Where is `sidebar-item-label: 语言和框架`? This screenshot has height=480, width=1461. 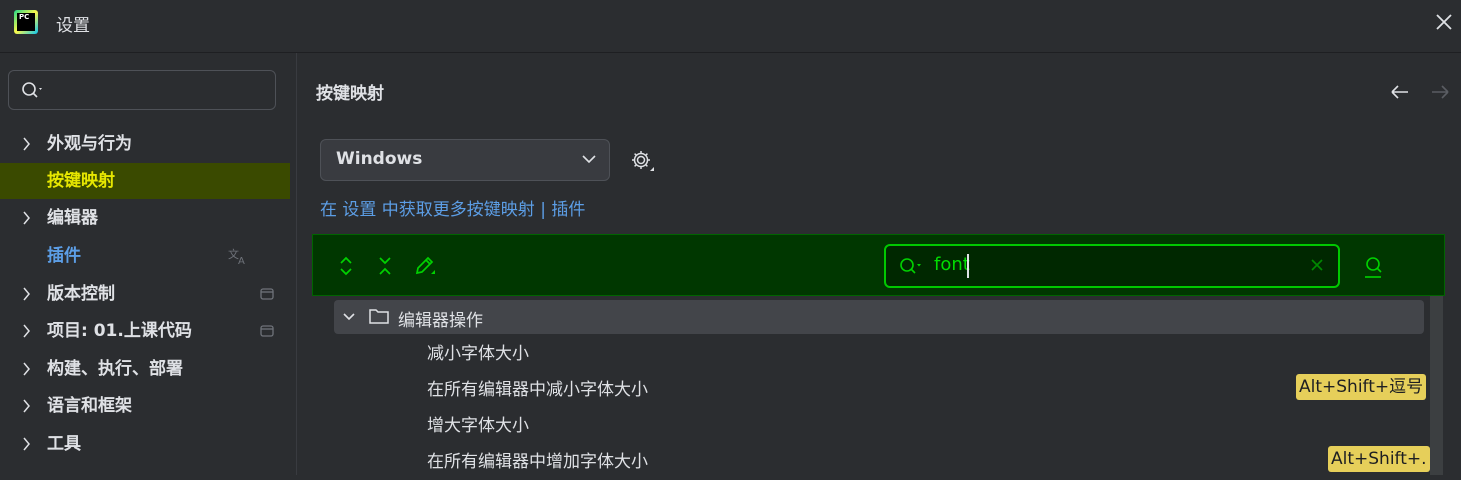
sidebar-item-label: 语言和框架 is located at coordinates (89, 406).